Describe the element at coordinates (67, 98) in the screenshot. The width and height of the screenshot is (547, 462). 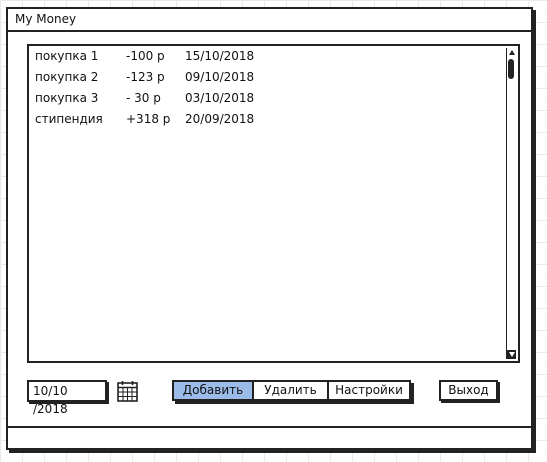
I see `item-name: покупка 3` at that location.